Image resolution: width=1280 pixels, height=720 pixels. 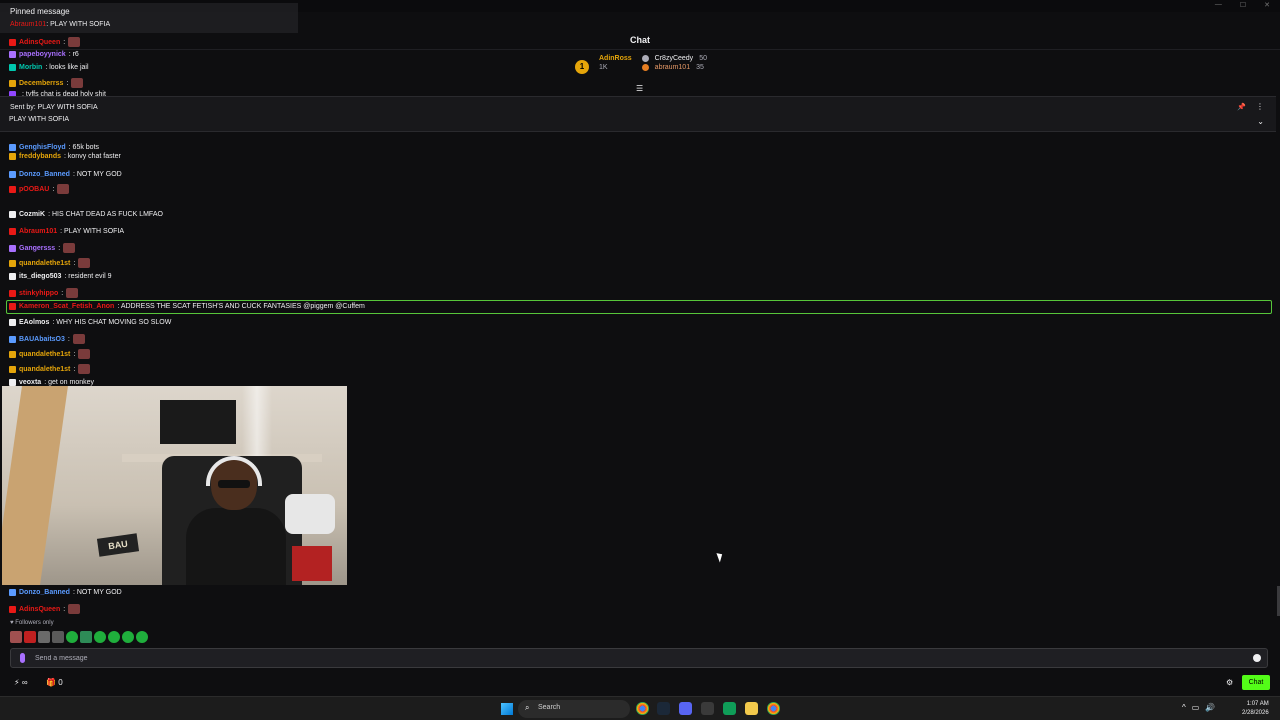 What do you see at coordinates (30, 382) in the screenshot?
I see `chat-username: veoxta` at bounding box center [30, 382].